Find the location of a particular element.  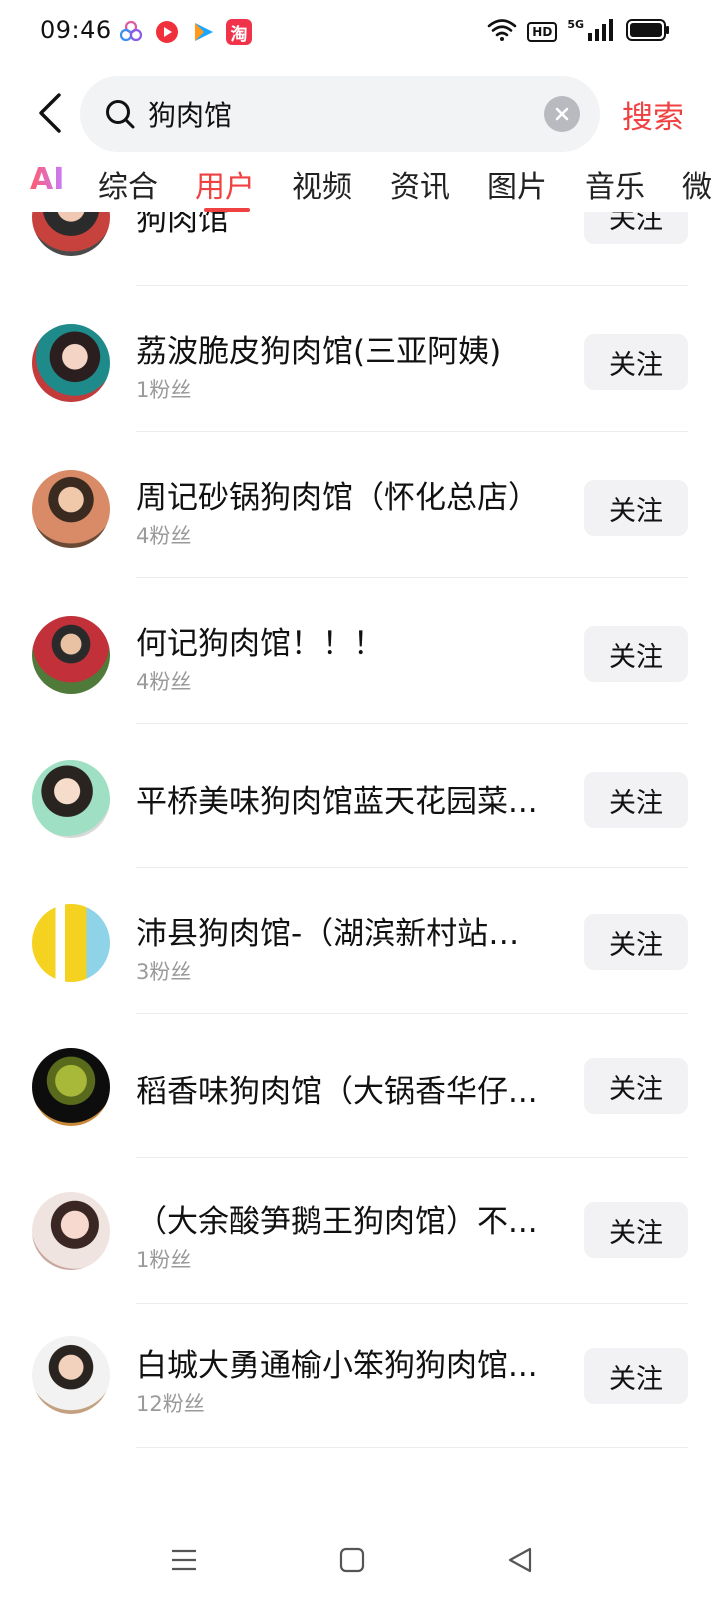

user-name: 荔波脆皮狗肉馆(三亚阿姨) is located at coordinates (319, 352).